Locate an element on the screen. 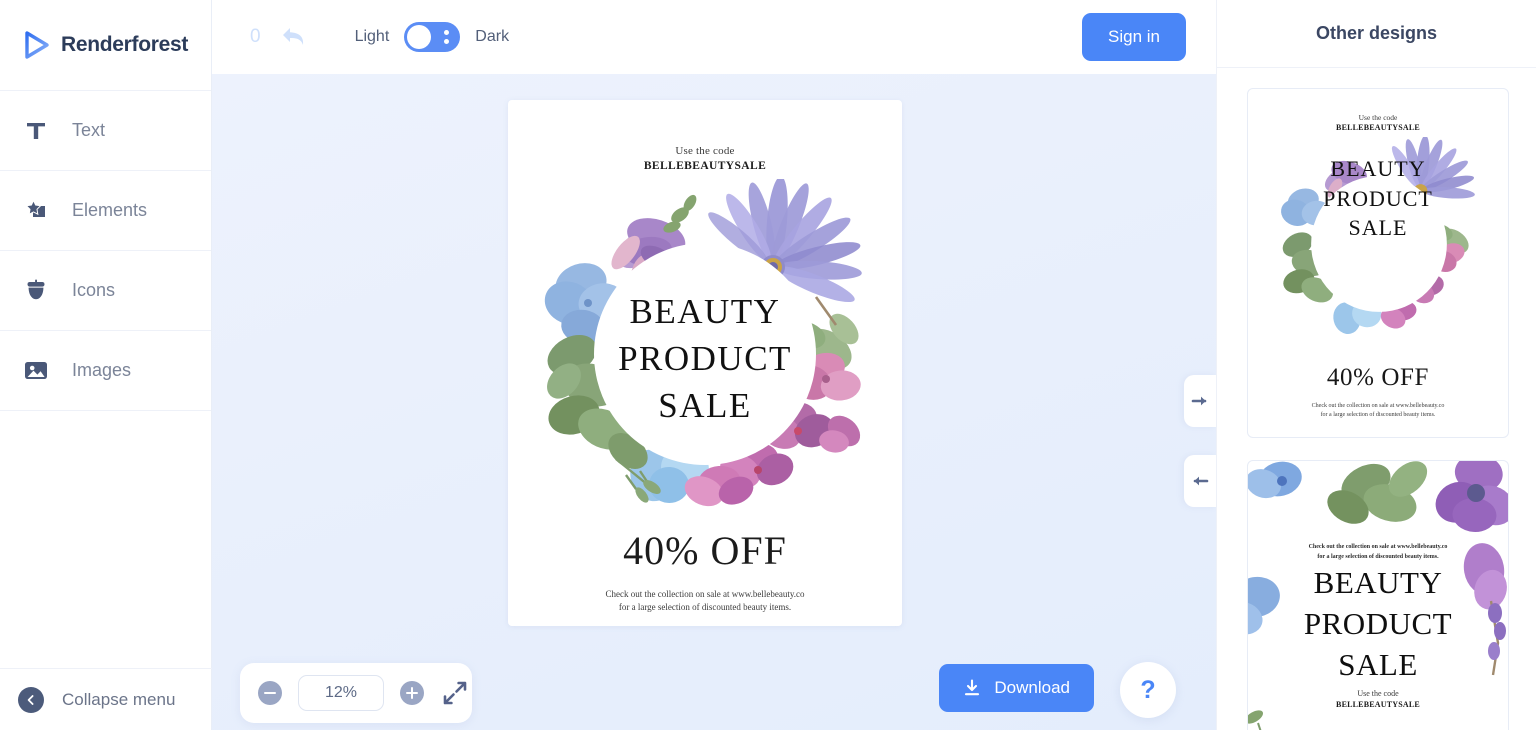 The width and height of the screenshot is (1536, 730). zoom-level-input is located at coordinates (341, 693).